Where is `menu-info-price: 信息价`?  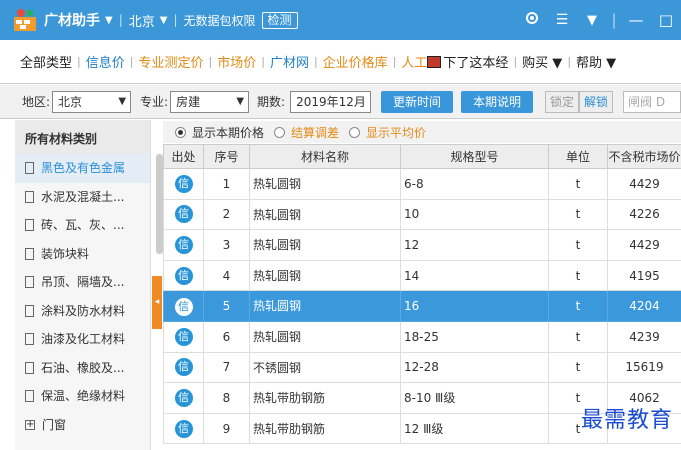 menu-info-price: 信息价 is located at coordinates (105, 61).